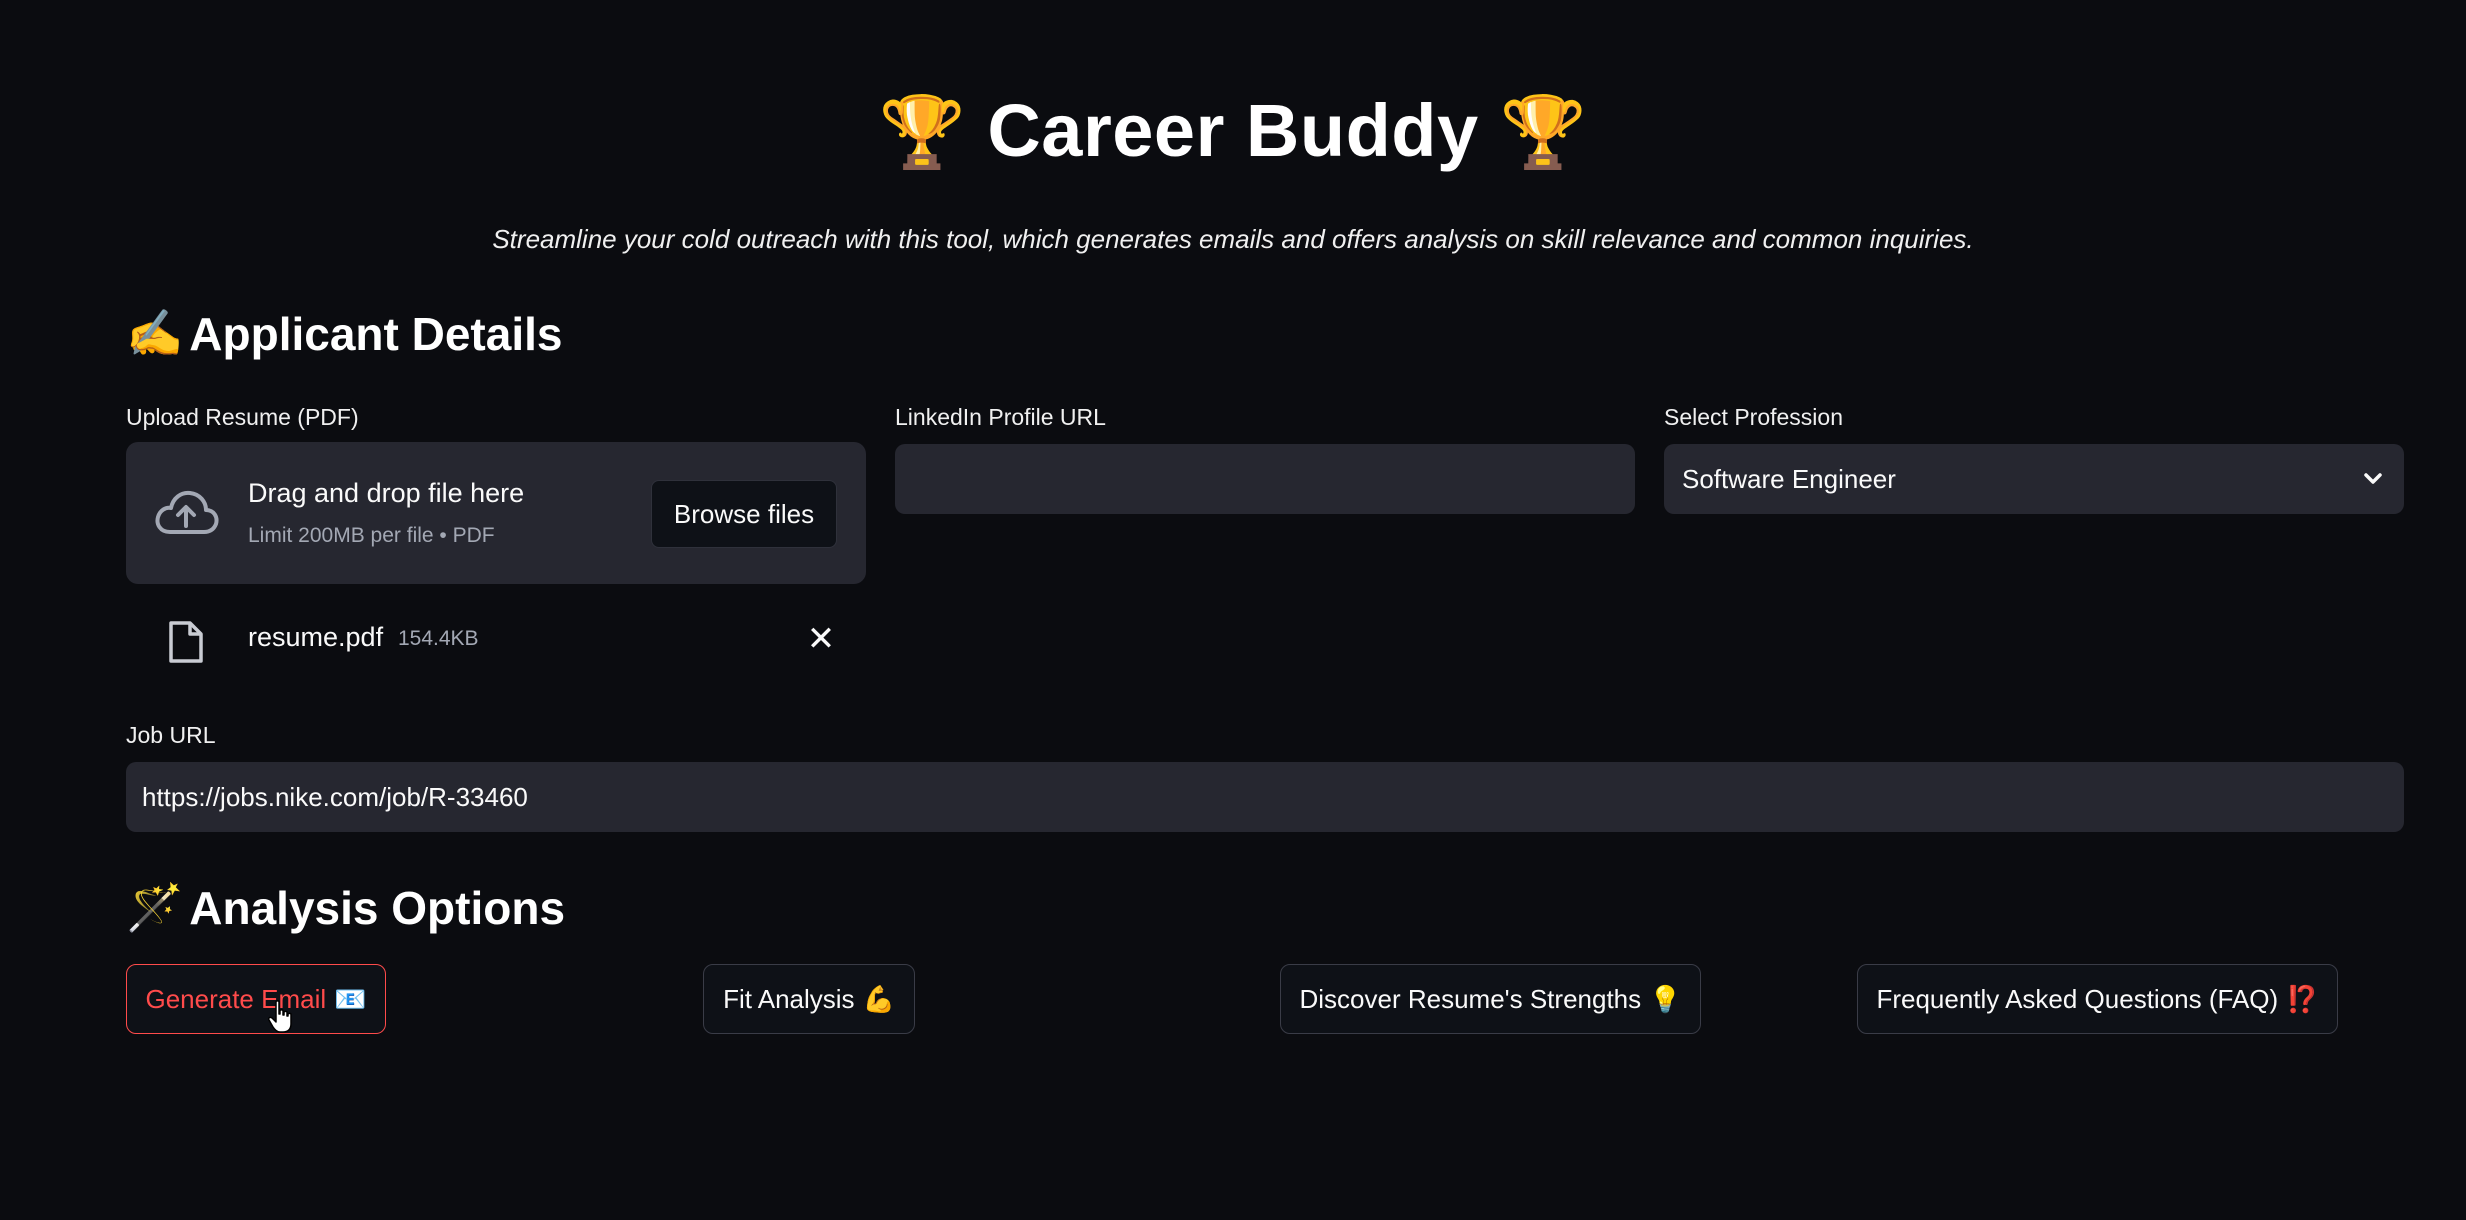  Describe the element at coordinates (280, 1016) in the screenshot. I see `hand-pointer-cursor-icon` at that location.